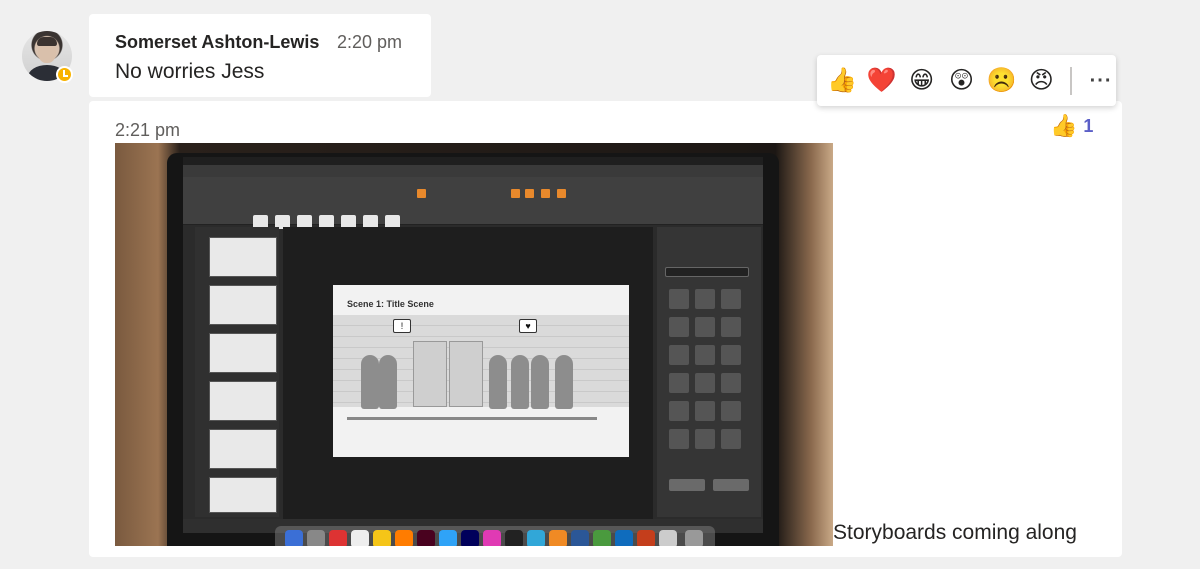  I want to click on like-reaction-button: 👍, so click(842, 81).